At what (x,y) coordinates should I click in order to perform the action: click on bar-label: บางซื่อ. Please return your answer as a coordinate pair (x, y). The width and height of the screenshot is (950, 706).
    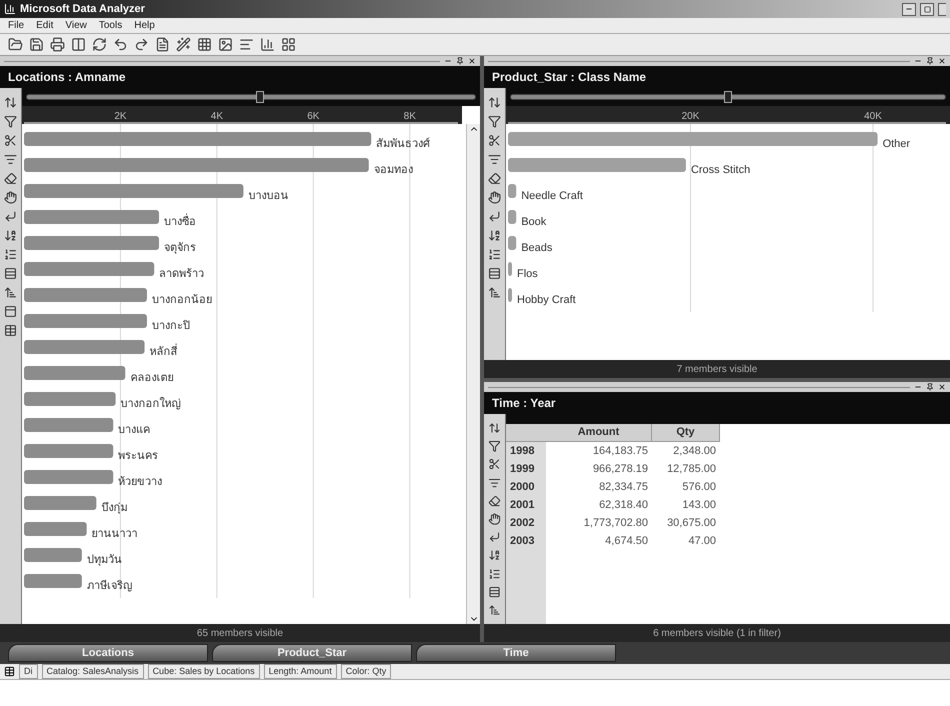
    Looking at the image, I should click on (180, 222).